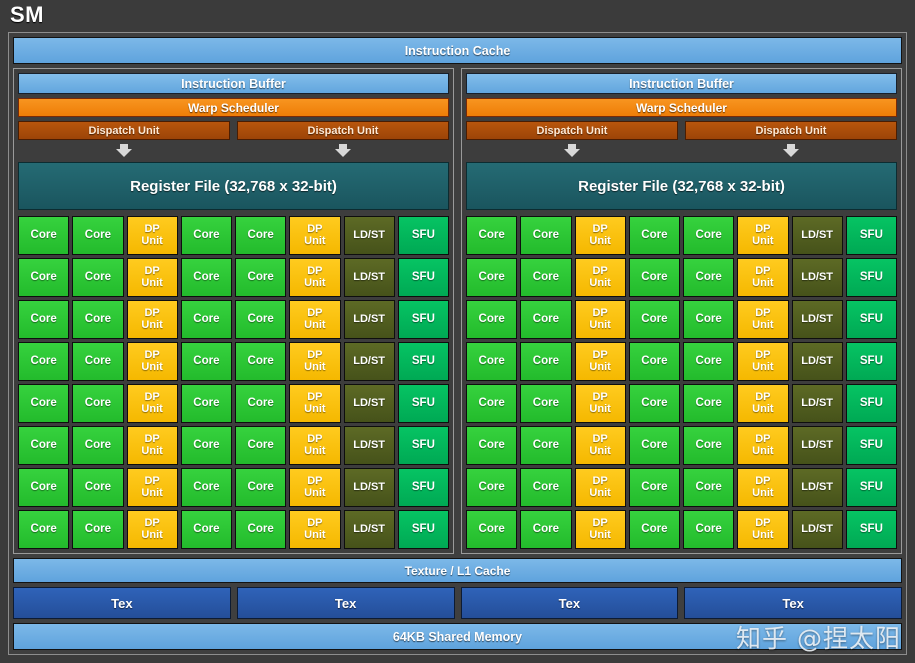 The image size is (915, 663). I want to click on shared-memory-bar: 64KB Shared Memory, so click(457, 636).